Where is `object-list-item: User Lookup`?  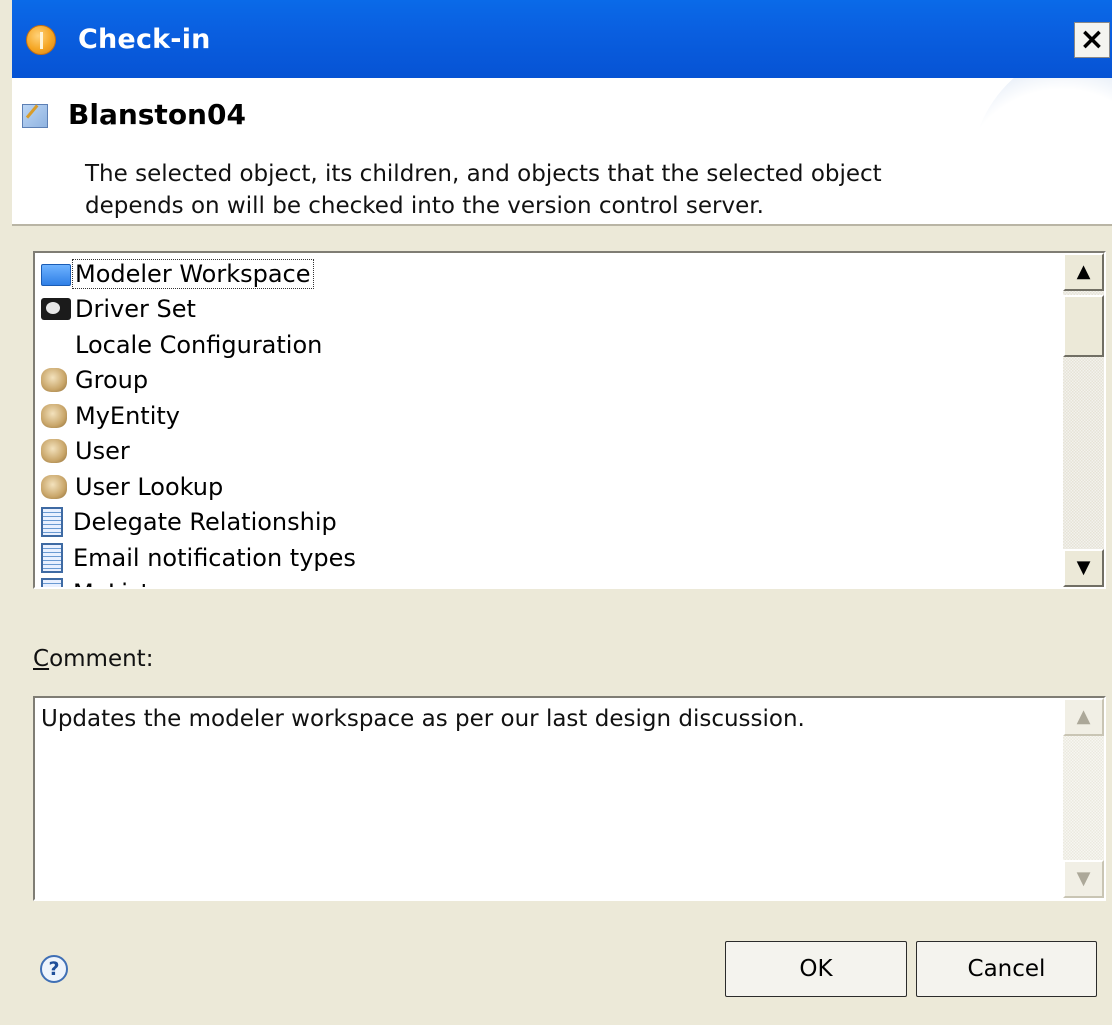
object-list-item: User Lookup is located at coordinates (199, 487).